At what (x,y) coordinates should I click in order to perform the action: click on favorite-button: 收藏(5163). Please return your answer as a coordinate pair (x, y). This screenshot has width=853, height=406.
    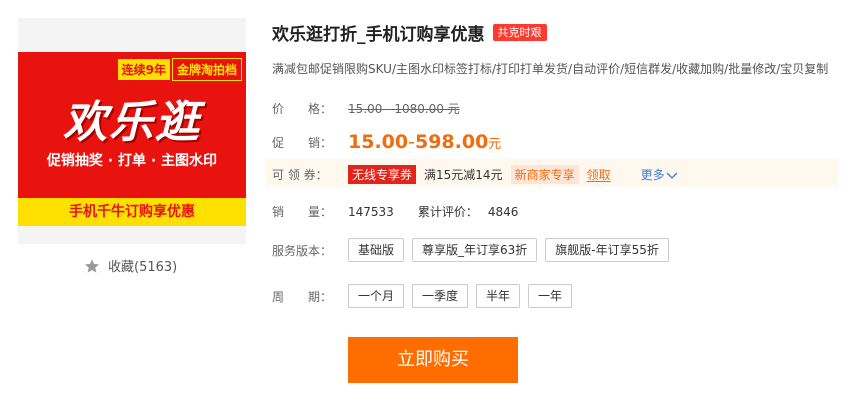
    Looking at the image, I should click on (130, 265).